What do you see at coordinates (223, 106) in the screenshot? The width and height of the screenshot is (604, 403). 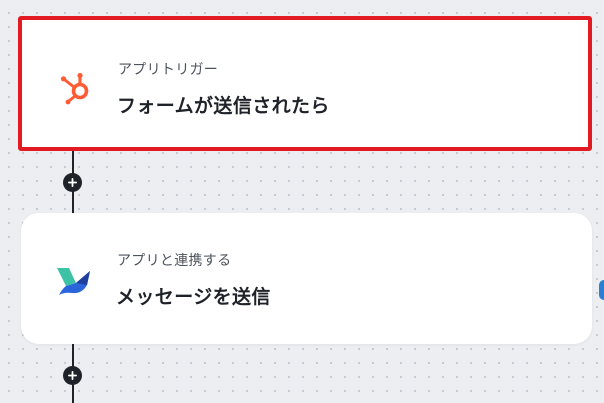 I see `step-title: フォームが送信されたら` at bounding box center [223, 106].